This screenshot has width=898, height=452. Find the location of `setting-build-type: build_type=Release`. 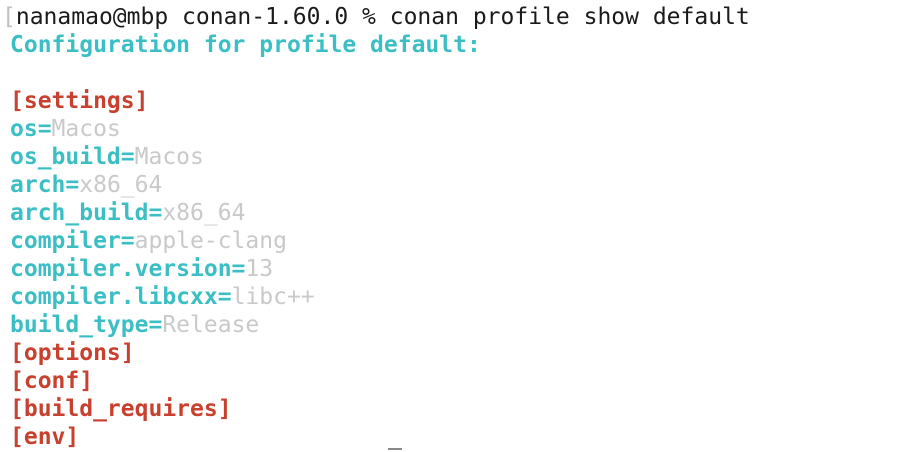

setting-build-type: build_type=Release is located at coordinates (454, 325).